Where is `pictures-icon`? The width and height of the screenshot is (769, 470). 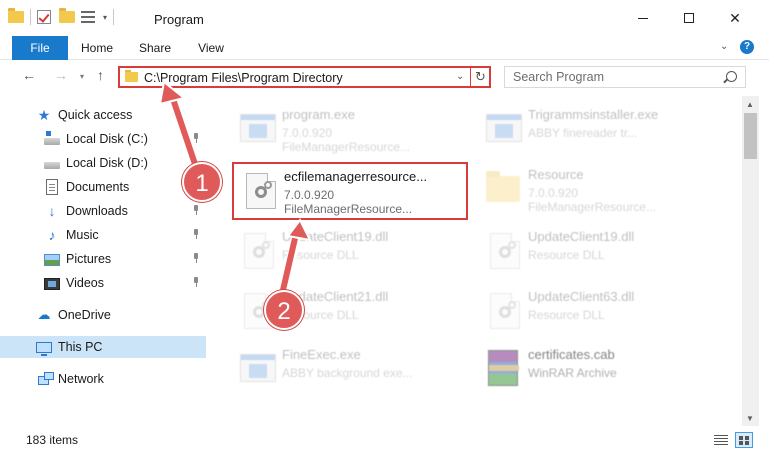
pictures-icon is located at coordinates (52, 260).